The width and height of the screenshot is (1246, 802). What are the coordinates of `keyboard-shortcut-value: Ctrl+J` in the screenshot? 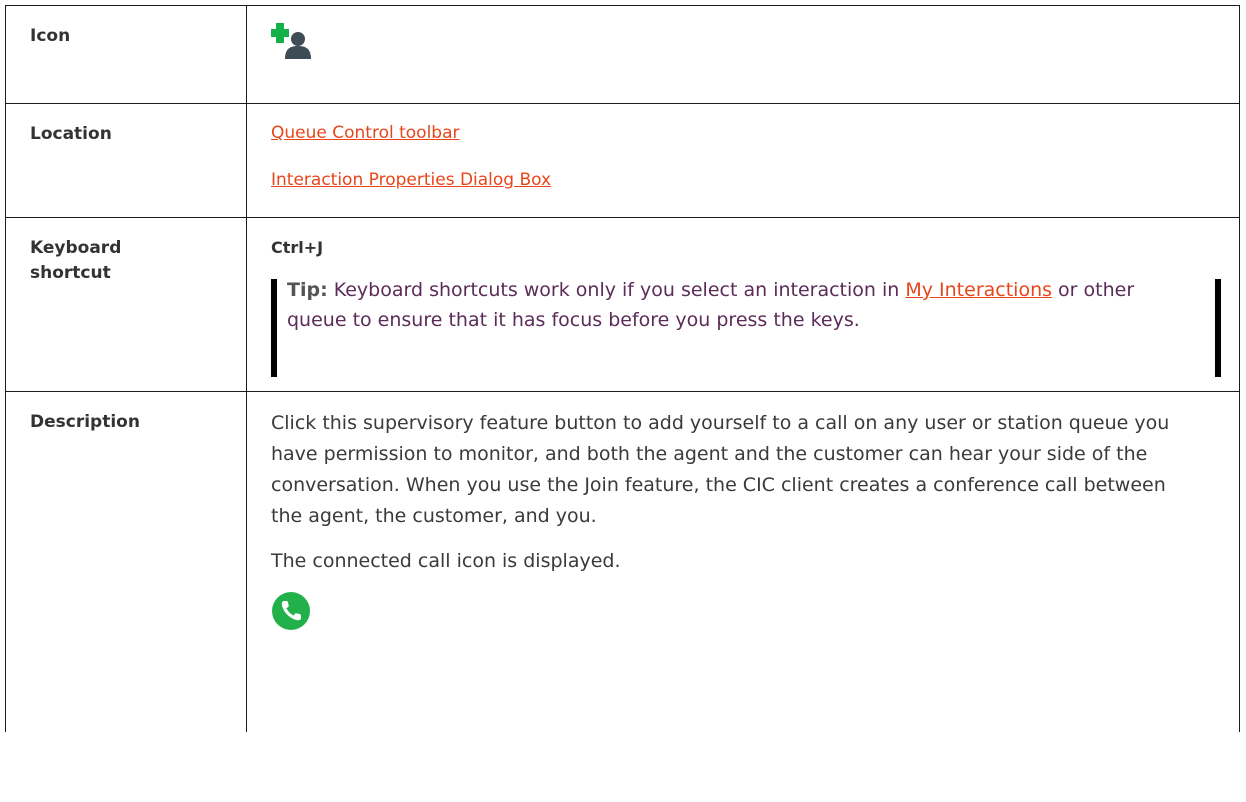 It's located at (297, 247).